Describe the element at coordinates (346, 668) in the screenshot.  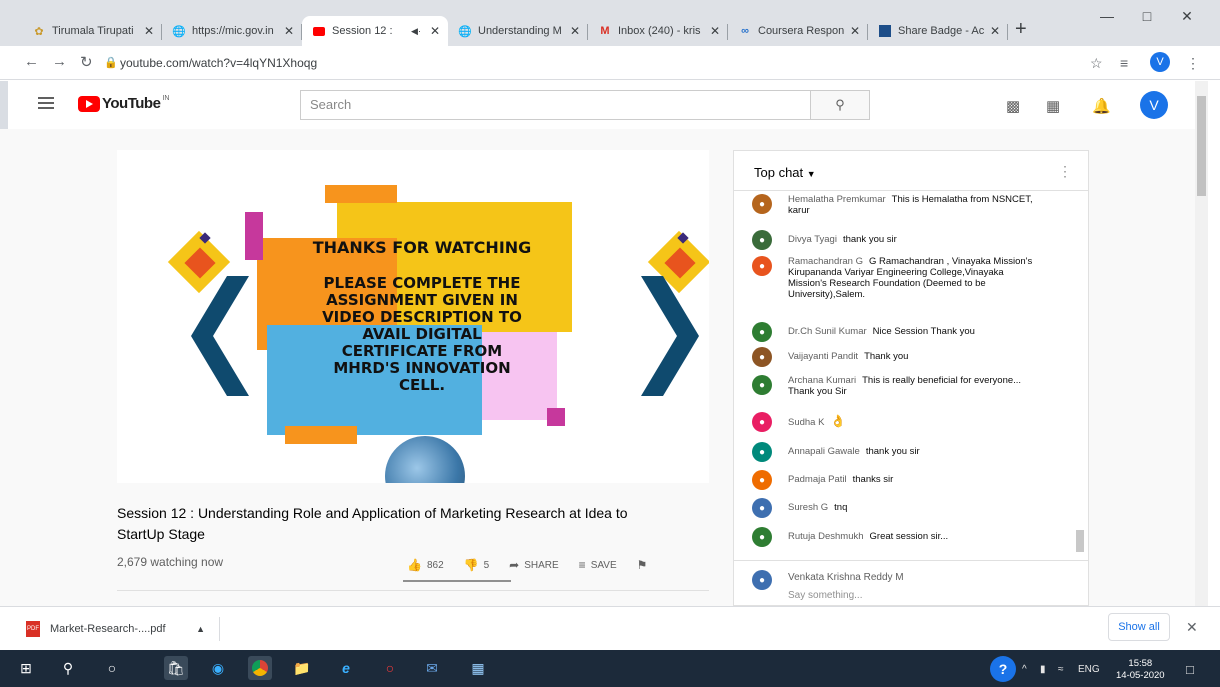
I see `internet-explorer-icon: e` at that location.